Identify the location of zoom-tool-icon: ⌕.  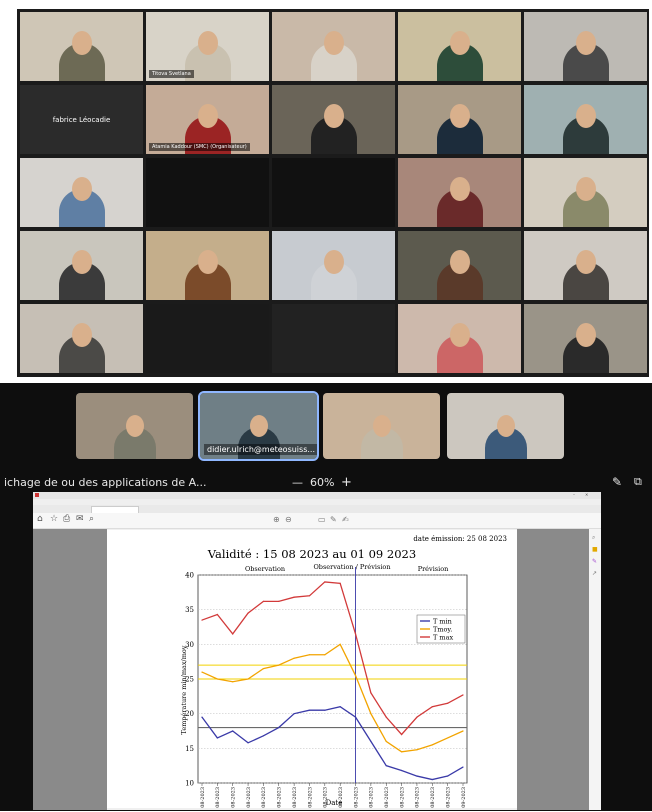
(593, 538).